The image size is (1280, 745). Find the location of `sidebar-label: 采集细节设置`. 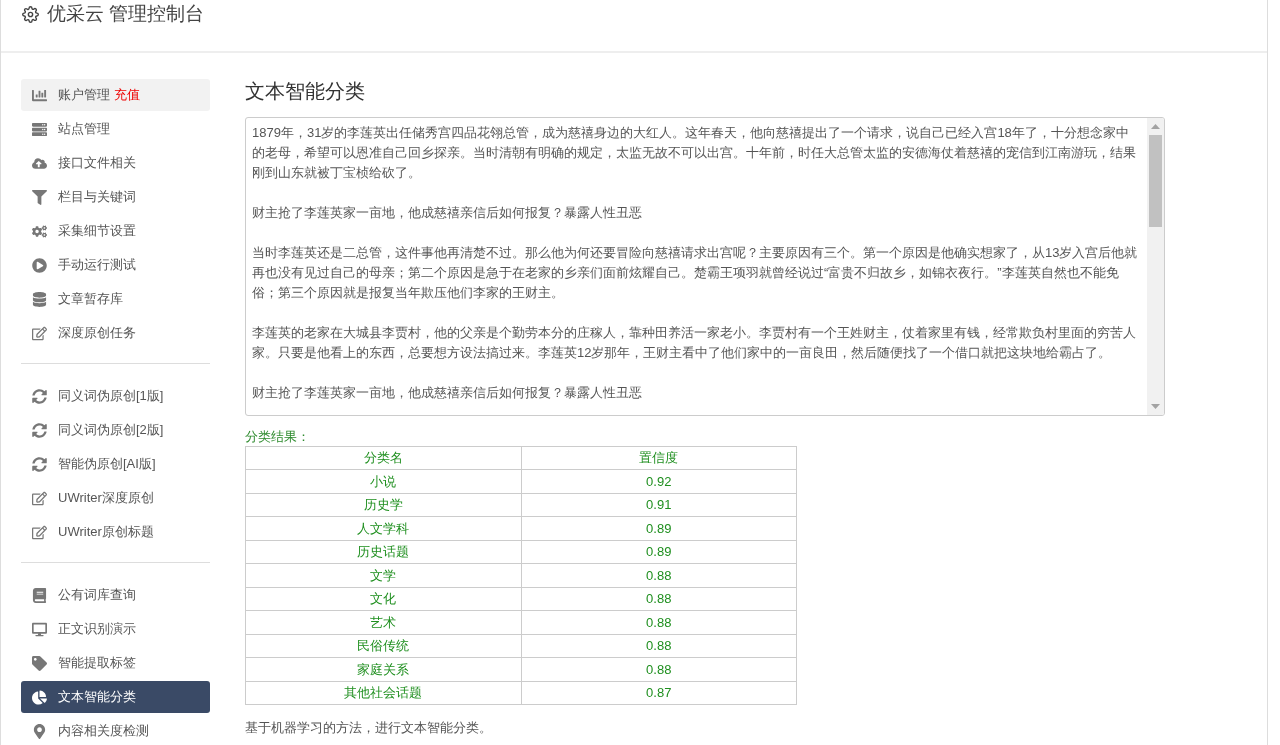

sidebar-label: 采集细节设置 is located at coordinates (97, 231).